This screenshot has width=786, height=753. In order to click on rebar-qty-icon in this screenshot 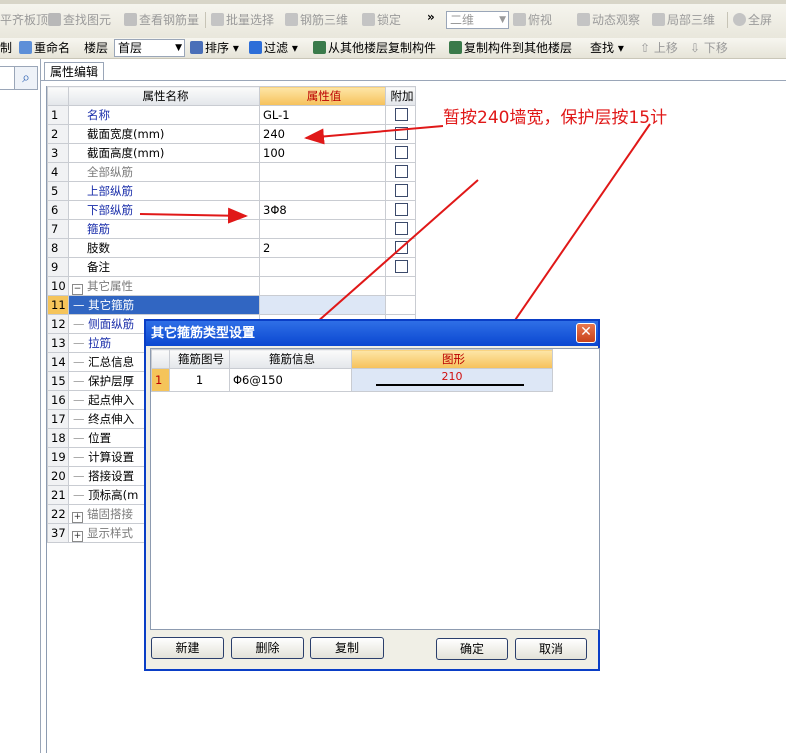, I will do `click(130, 19)`.